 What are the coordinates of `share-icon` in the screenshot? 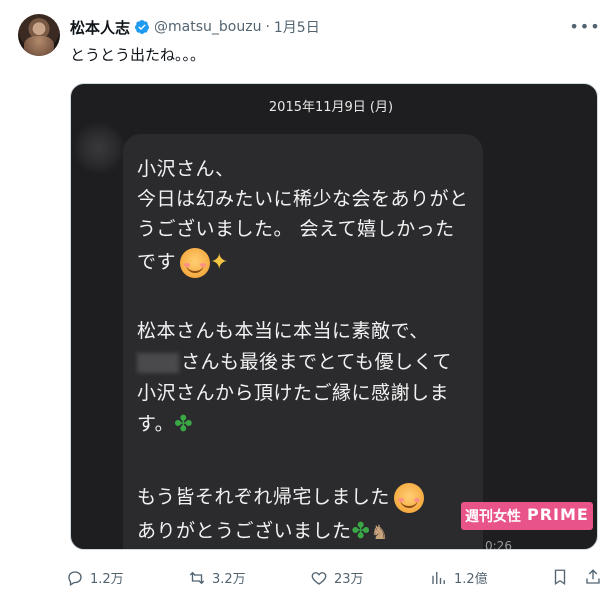 It's located at (593, 576).